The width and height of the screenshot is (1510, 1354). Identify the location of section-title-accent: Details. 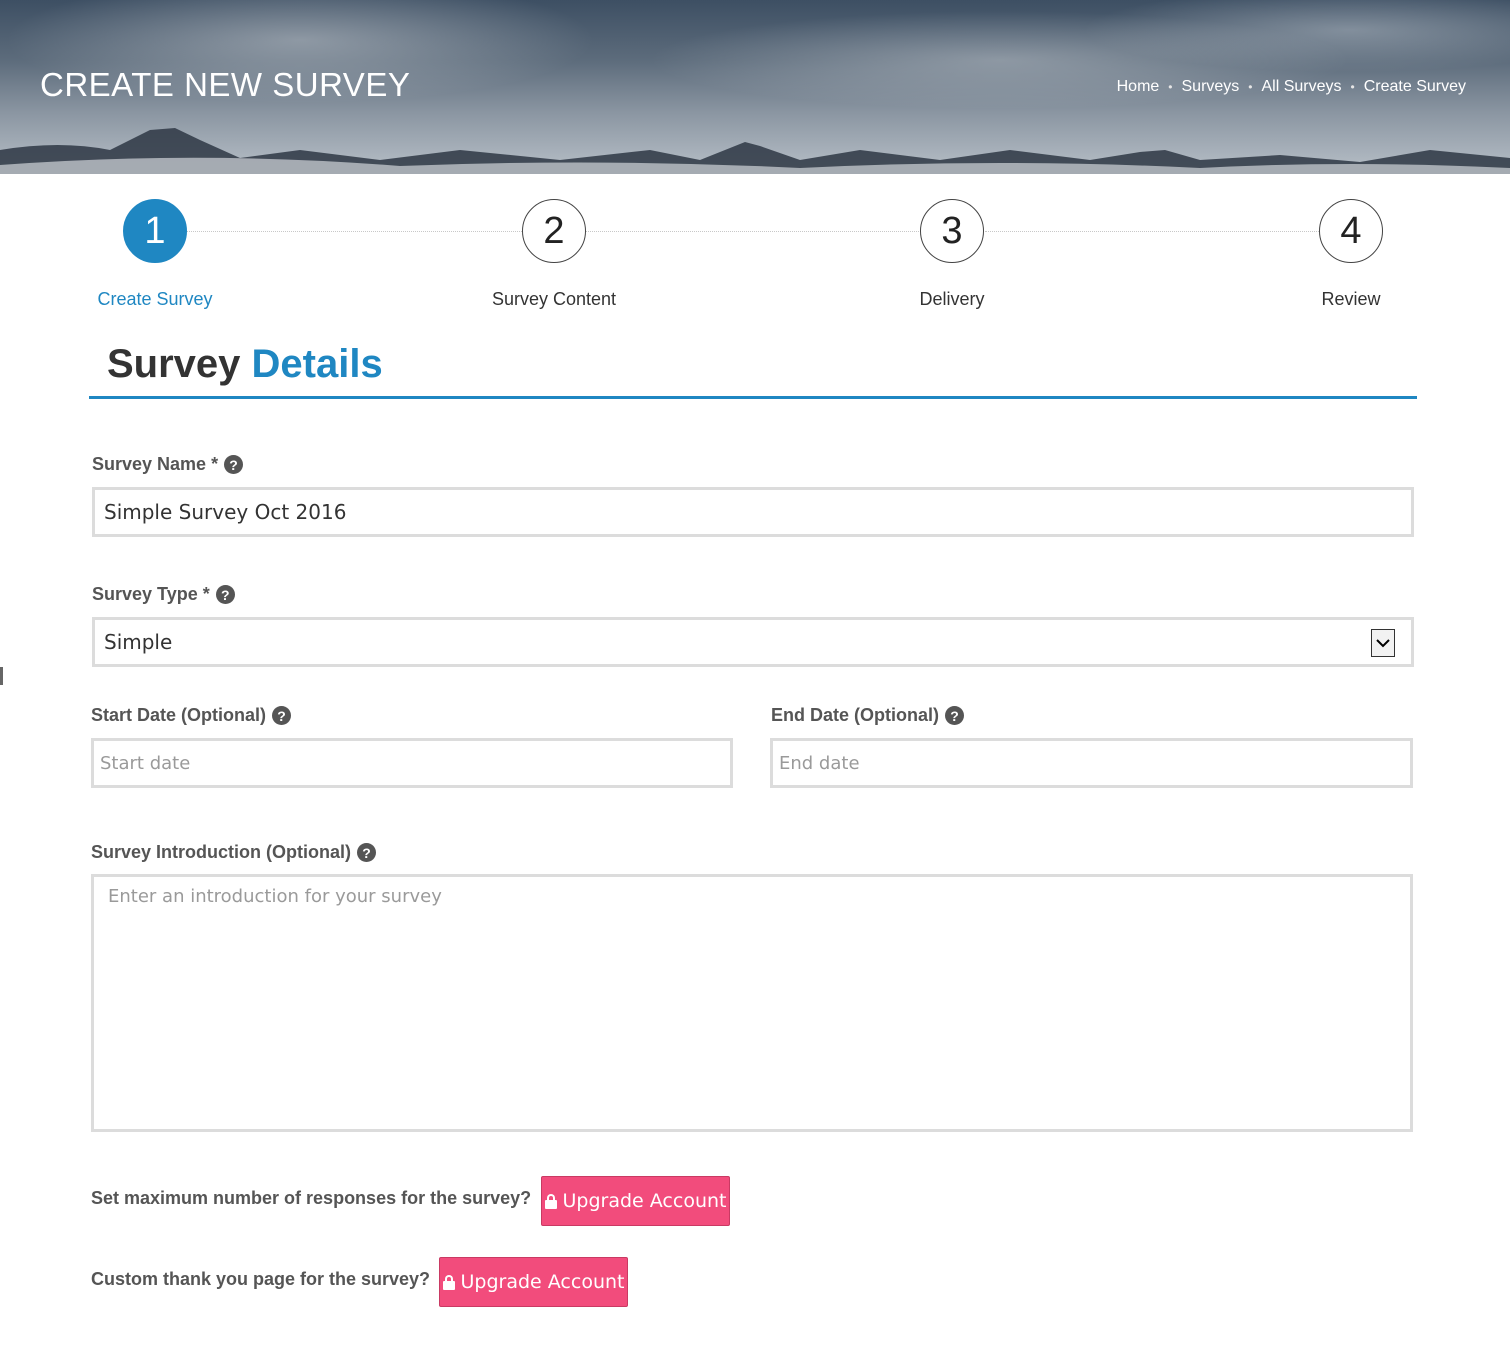
(317, 364).